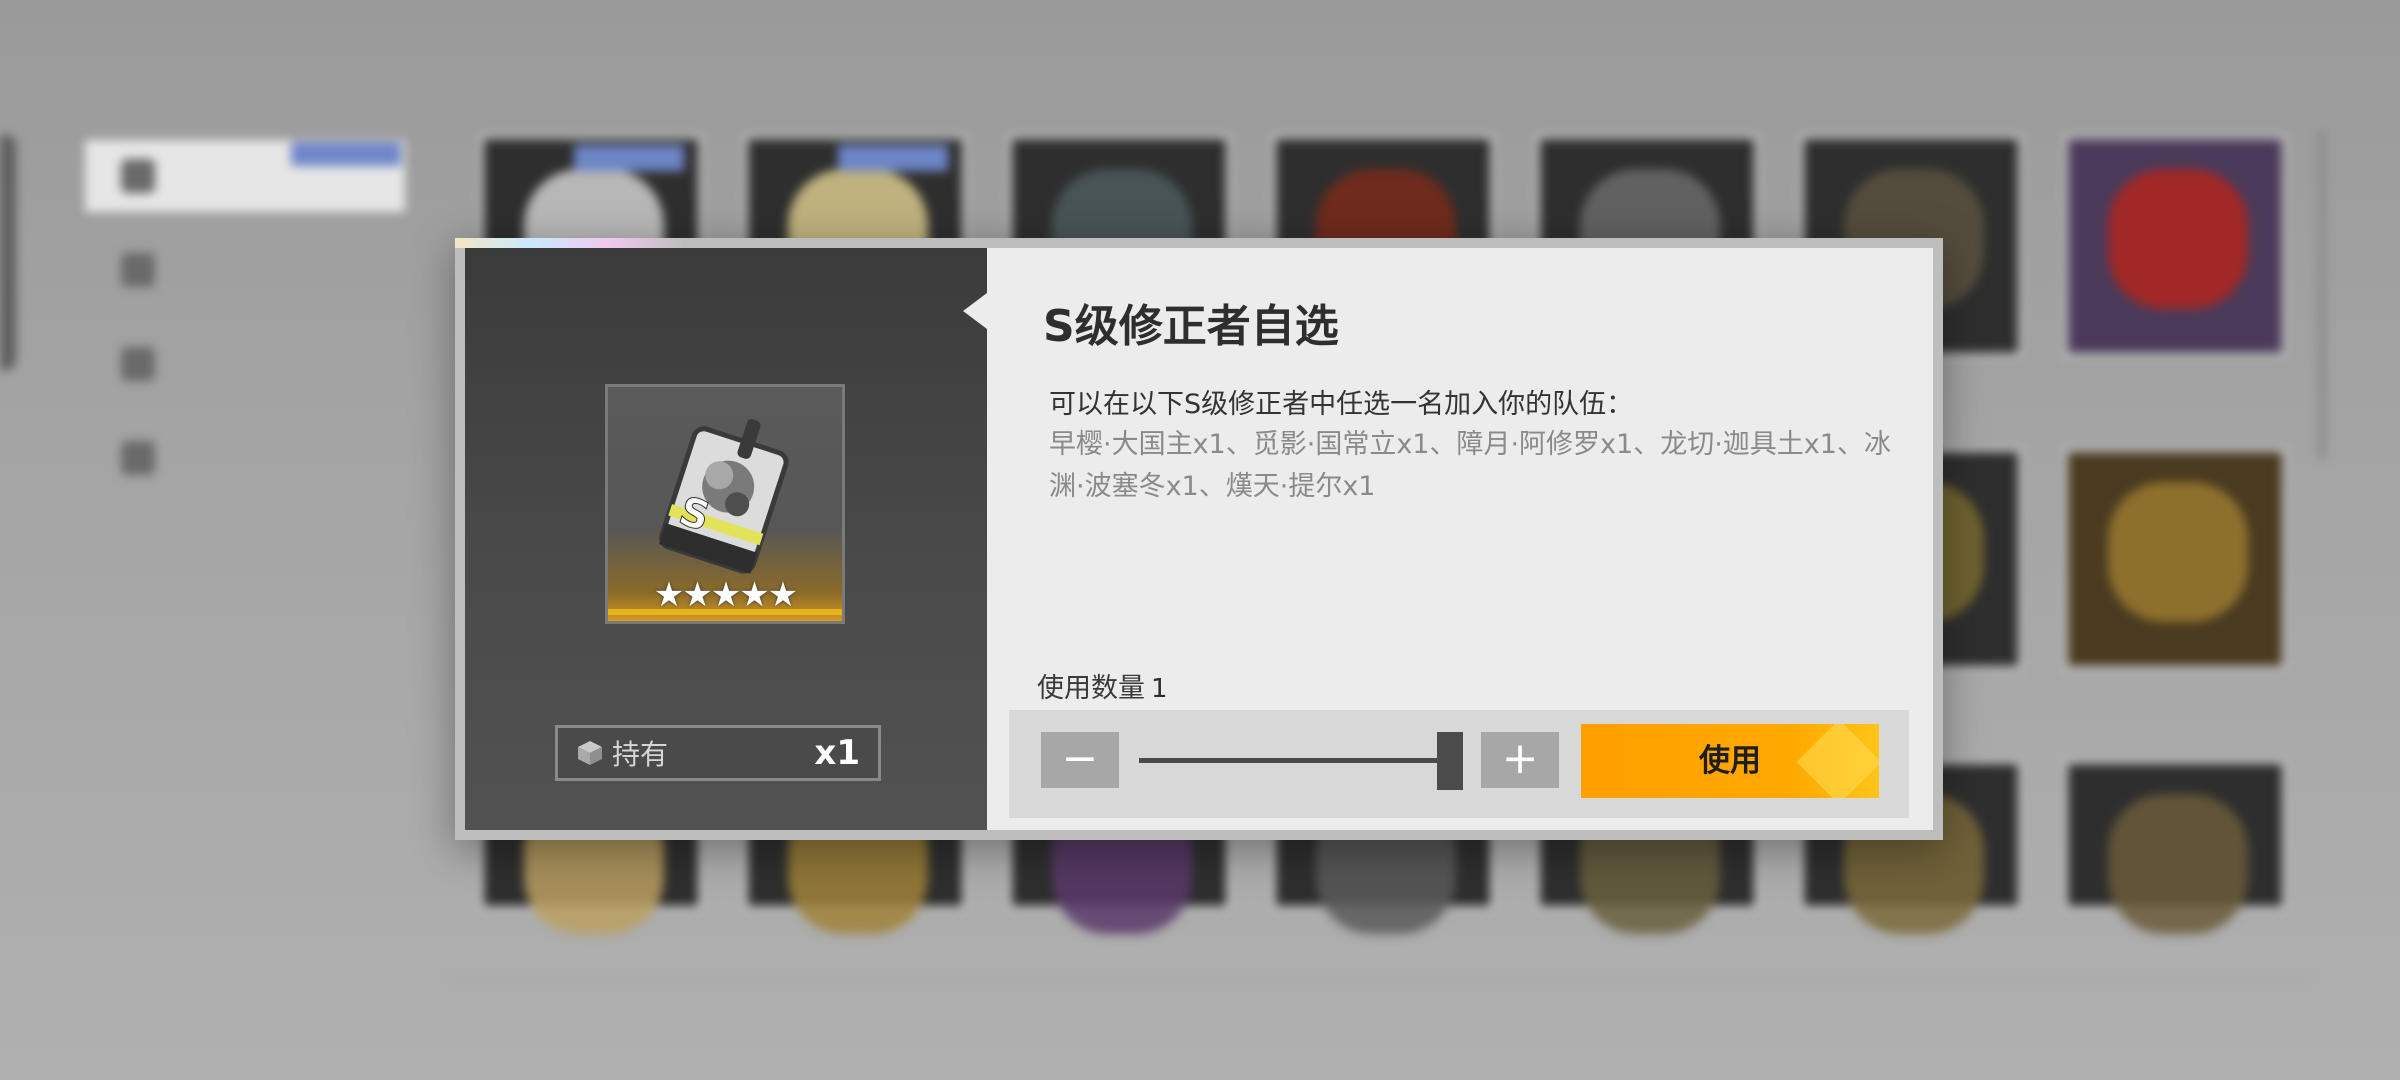 This screenshot has height=1080, width=2400. What do you see at coordinates (975, 311) in the screenshot?
I see `panel-pointer` at bounding box center [975, 311].